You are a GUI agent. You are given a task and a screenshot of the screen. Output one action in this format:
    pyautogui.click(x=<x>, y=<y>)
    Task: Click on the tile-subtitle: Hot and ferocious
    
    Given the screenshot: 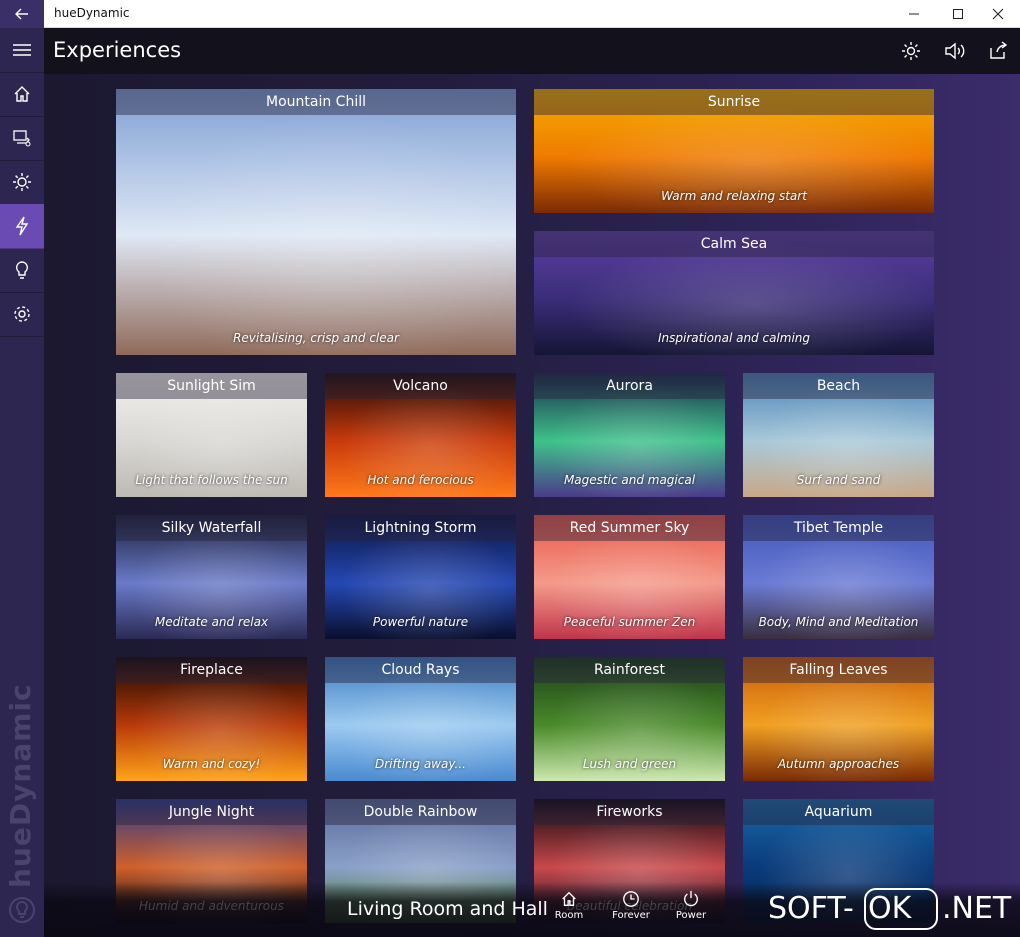 What is the action you would take?
    pyautogui.click(x=420, y=480)
    